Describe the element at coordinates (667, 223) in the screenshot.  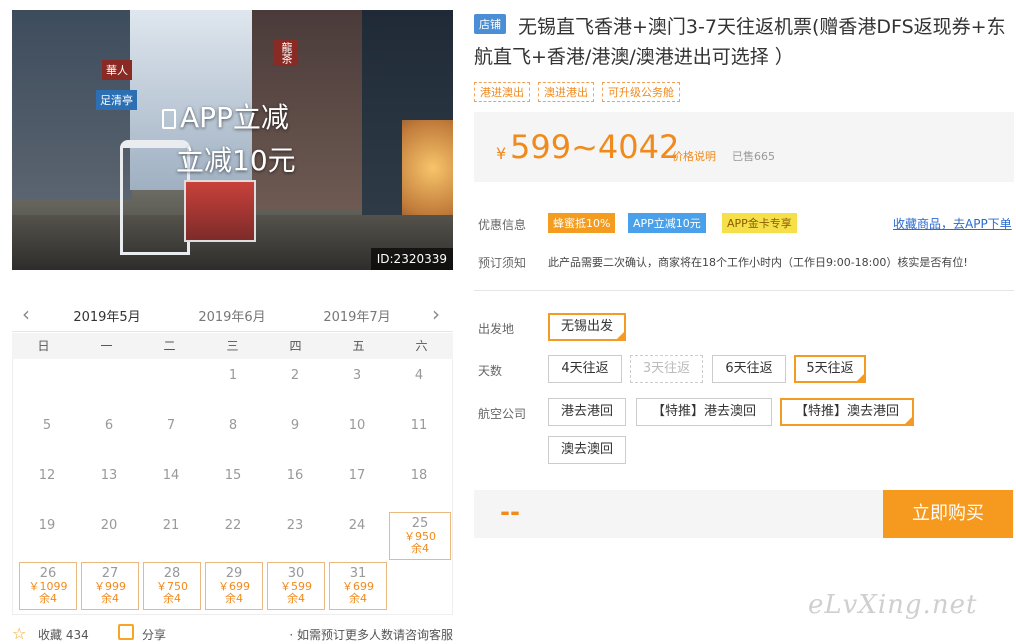
I see `promo-badge: APP立减10元` at that location.